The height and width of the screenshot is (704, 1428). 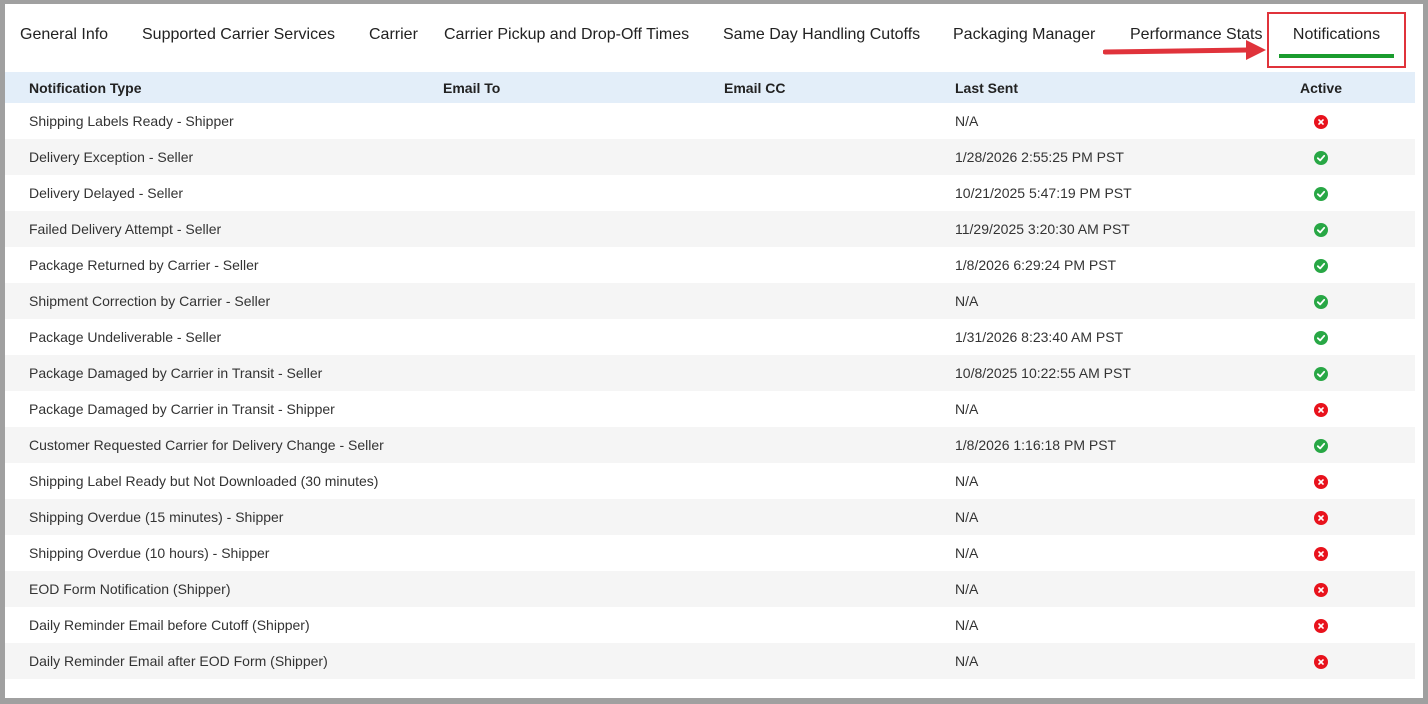 I want to click on cell-notification-type: Shipping Overdue (10 hours) - Shipper, so click(x=149, y=553).